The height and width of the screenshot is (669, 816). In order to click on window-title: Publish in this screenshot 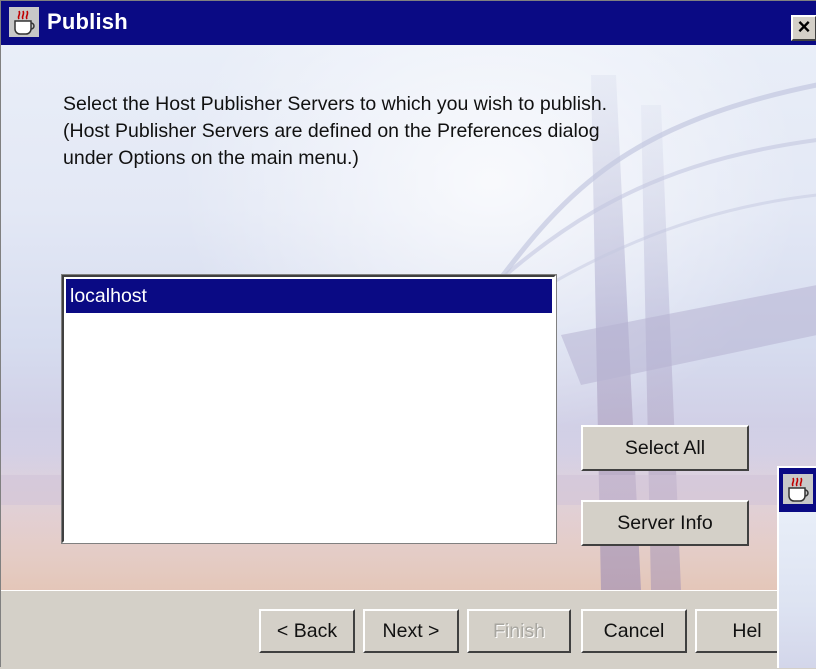, I will do `click(87, 21)`.